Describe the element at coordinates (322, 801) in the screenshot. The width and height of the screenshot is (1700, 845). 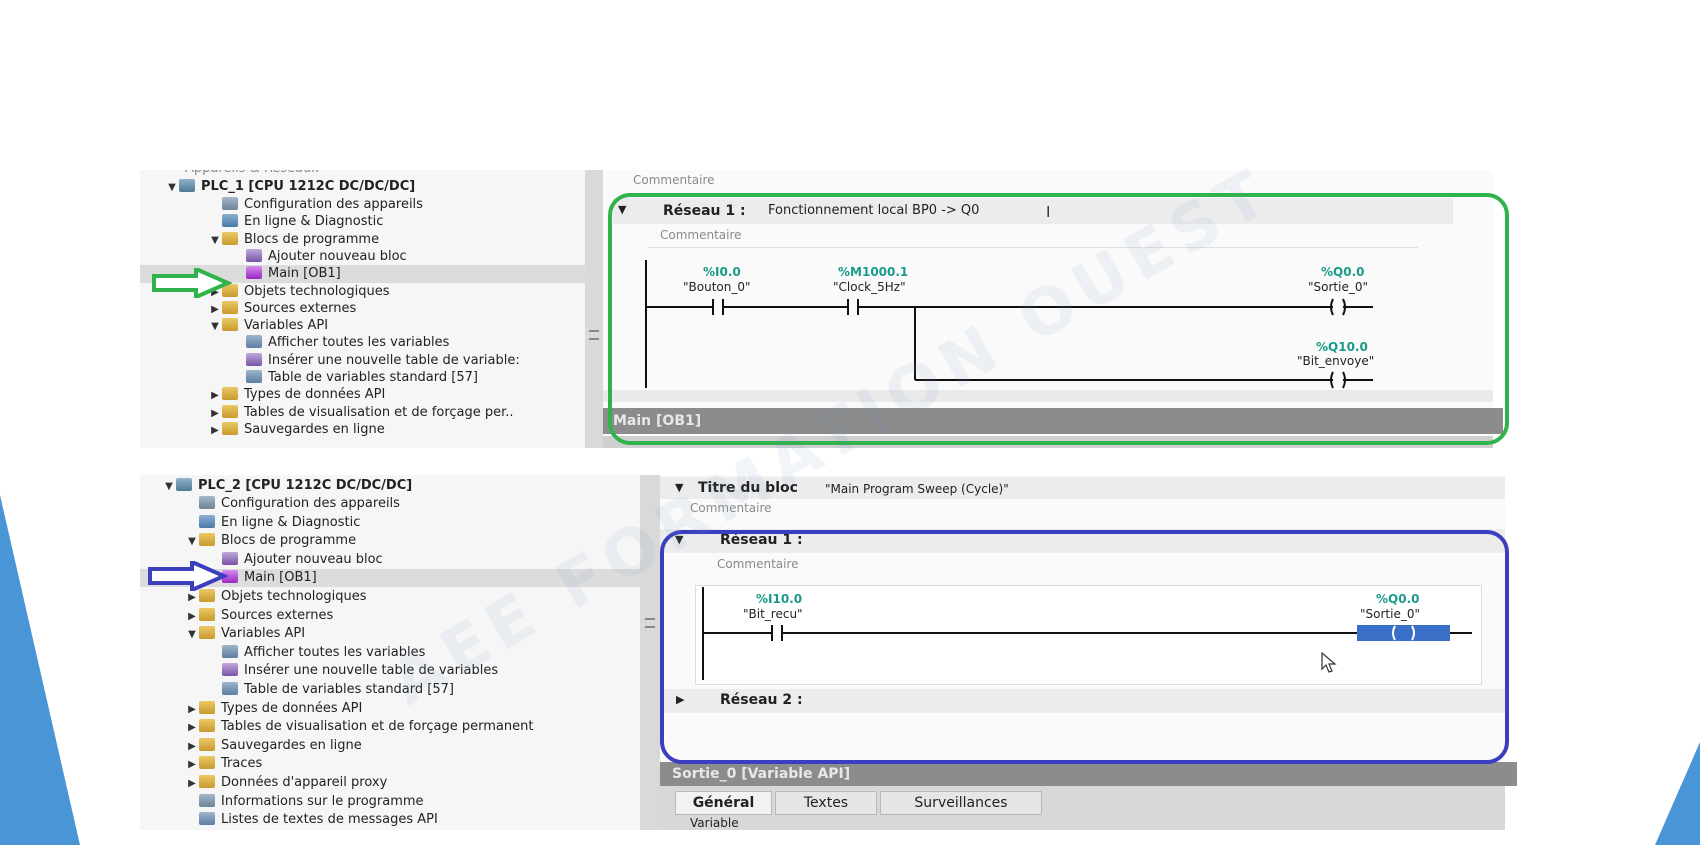
I see `tree-item-label: Informations sur le programme` at that location.